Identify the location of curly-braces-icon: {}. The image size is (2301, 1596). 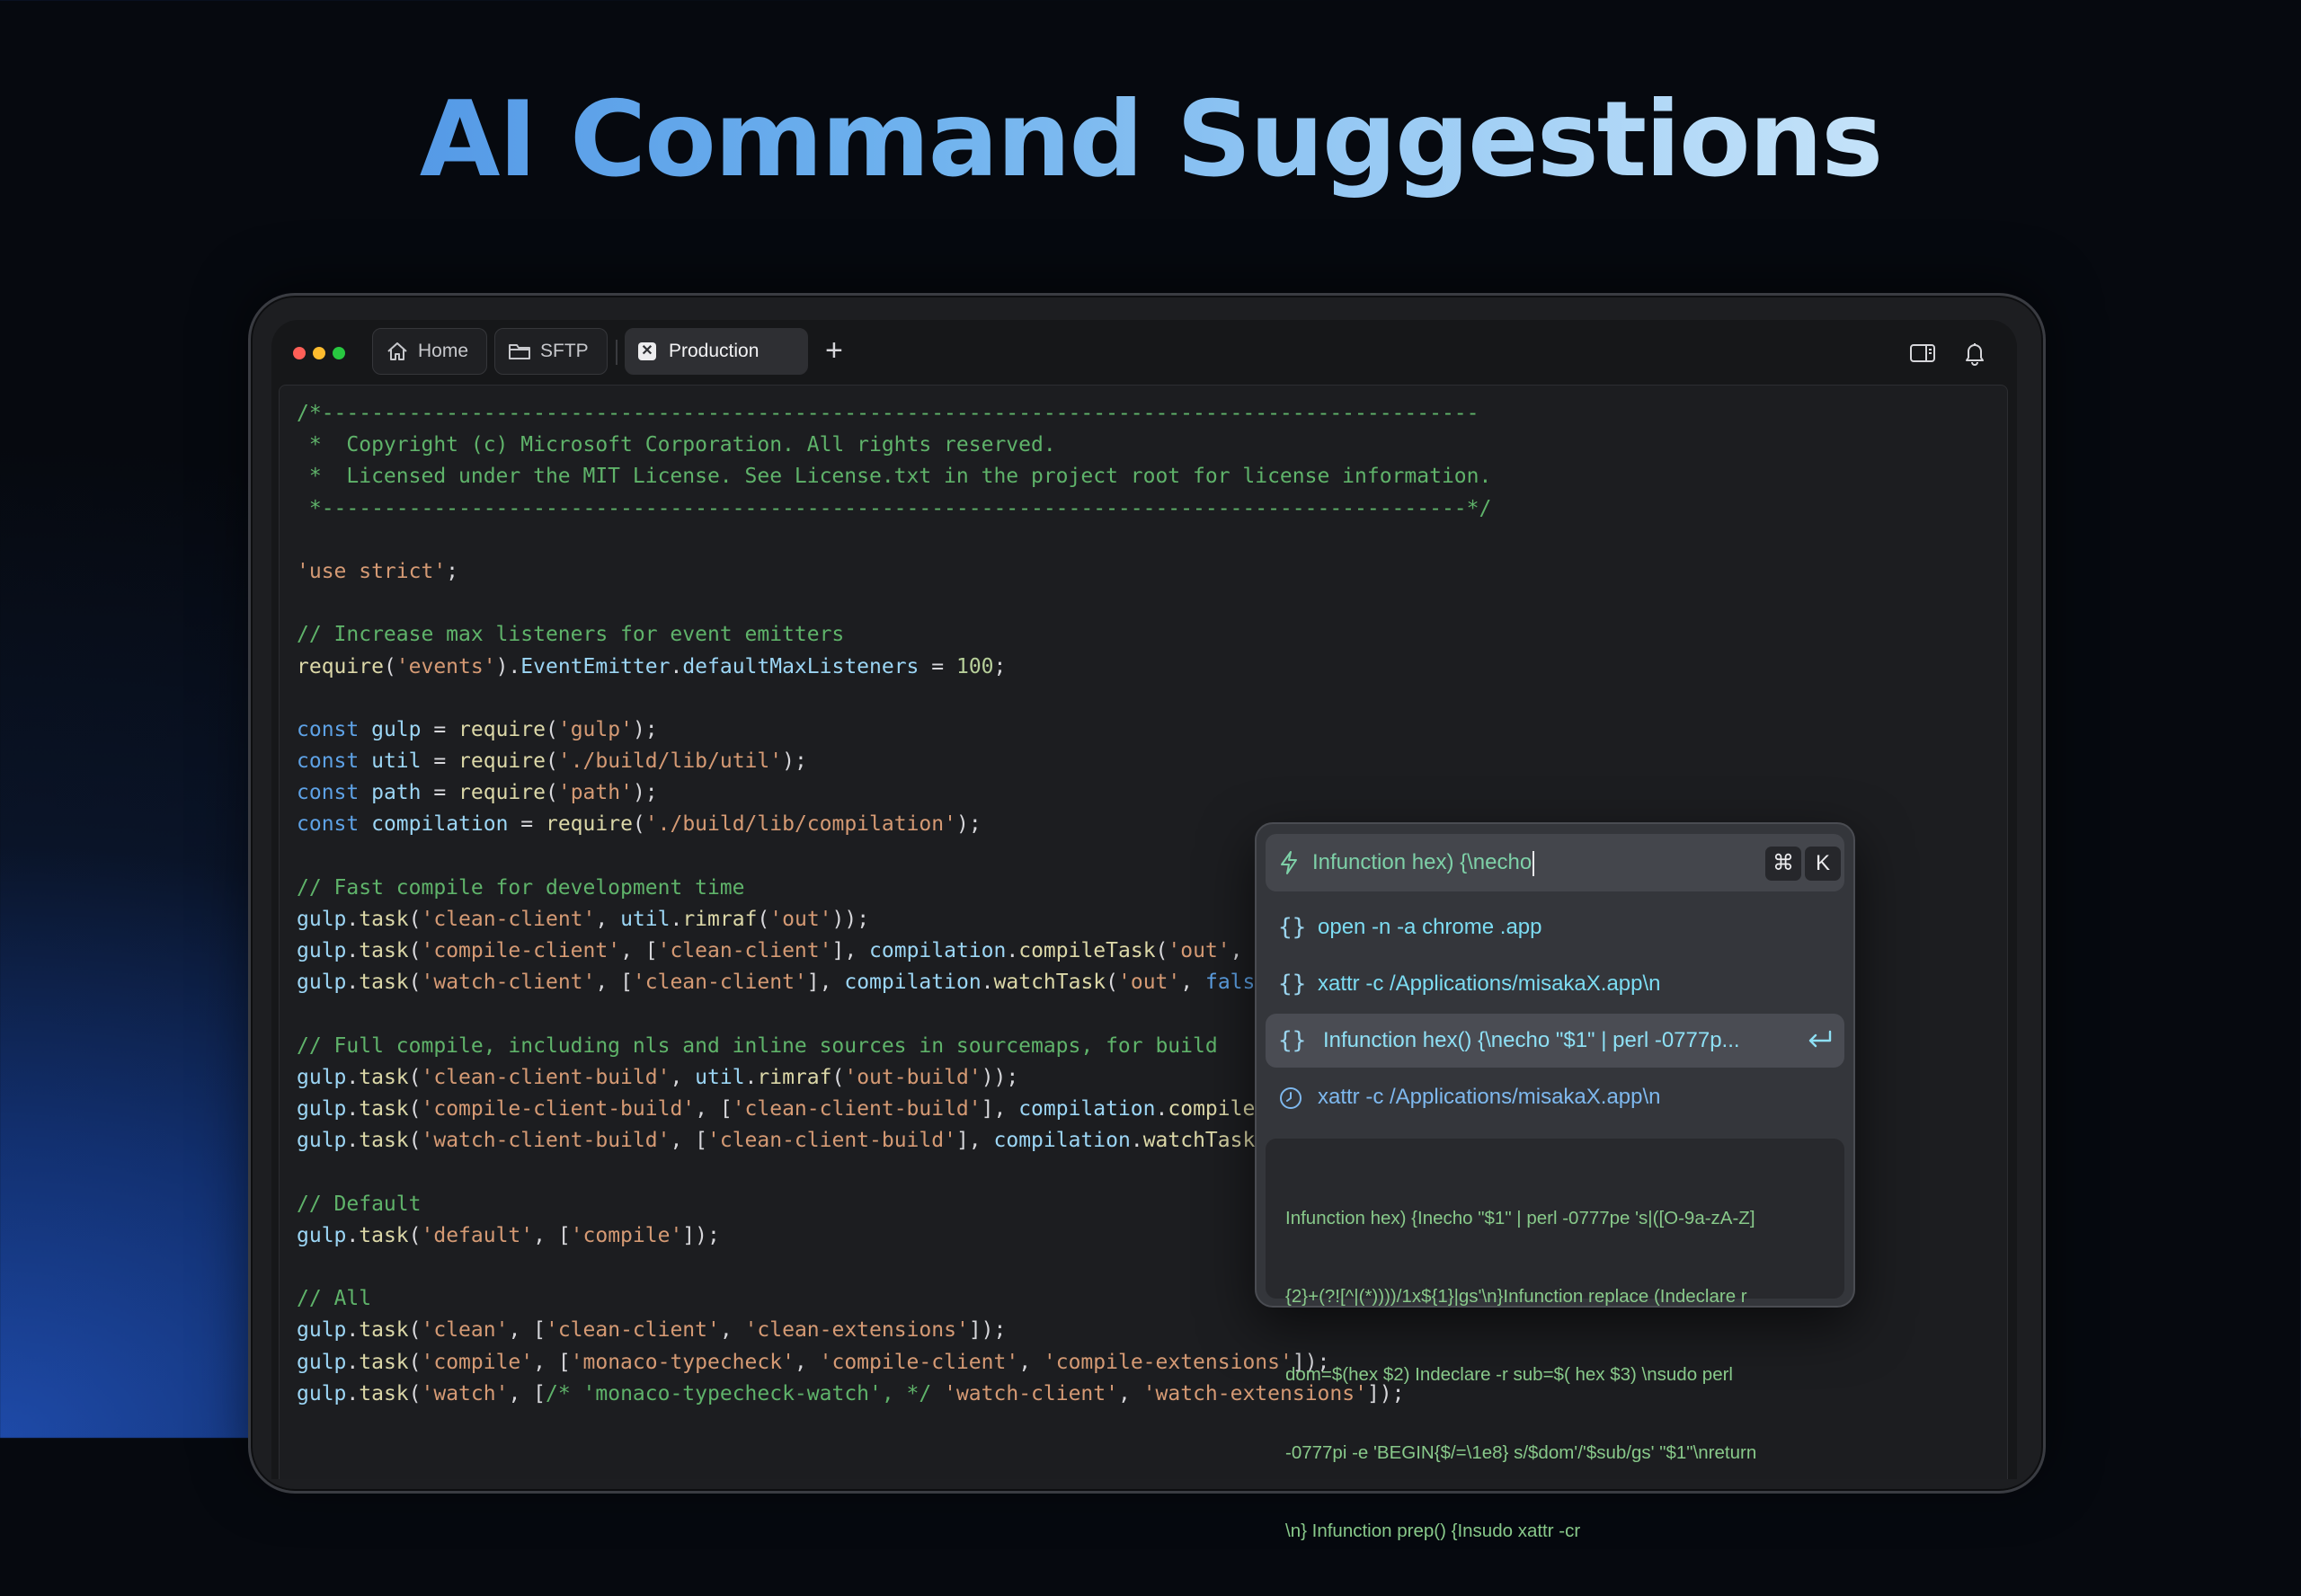
(1292, 927).